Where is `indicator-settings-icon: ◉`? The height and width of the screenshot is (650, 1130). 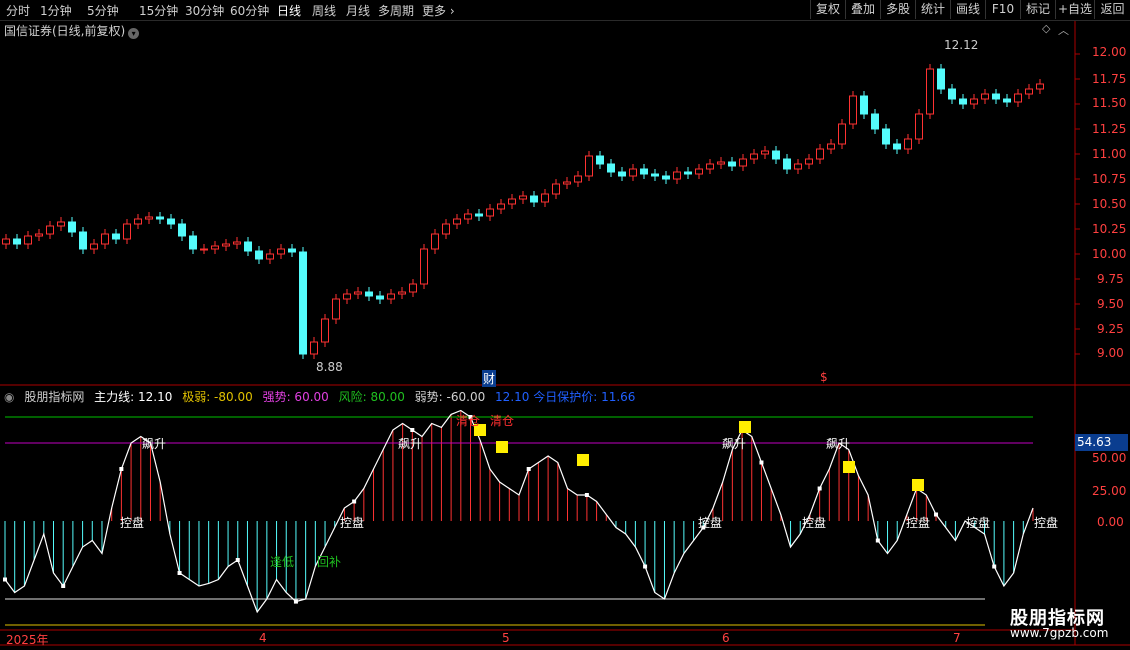
indicator-settings-icon: ◉ is located at coordinates (9, 397).